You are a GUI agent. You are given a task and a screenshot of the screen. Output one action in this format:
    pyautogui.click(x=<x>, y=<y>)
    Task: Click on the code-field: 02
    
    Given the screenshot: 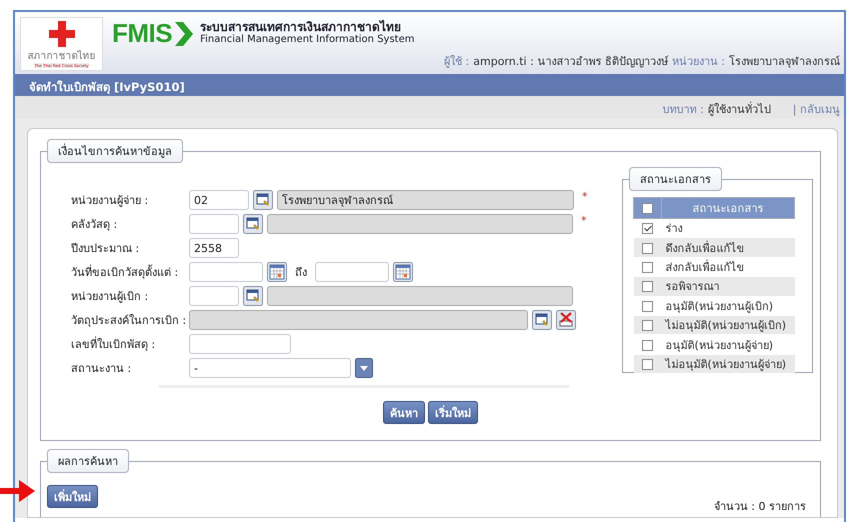 What is the action you would take?
    pyautogui.click(x=219, y=200)
    